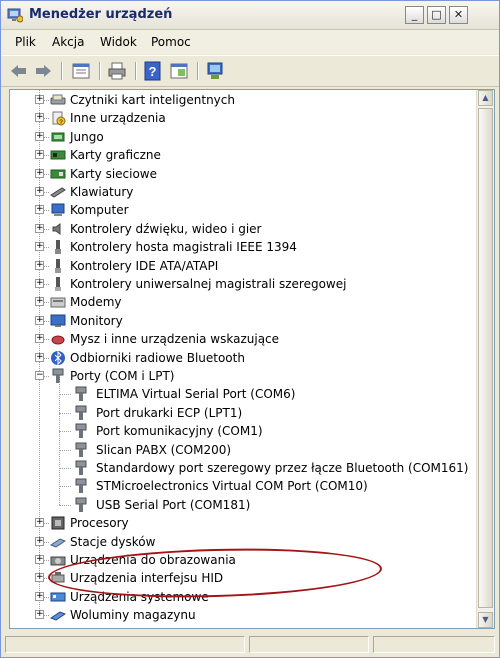  I want to click on tree-item-label: USB Serial Port (COM181), so click(173, 504).